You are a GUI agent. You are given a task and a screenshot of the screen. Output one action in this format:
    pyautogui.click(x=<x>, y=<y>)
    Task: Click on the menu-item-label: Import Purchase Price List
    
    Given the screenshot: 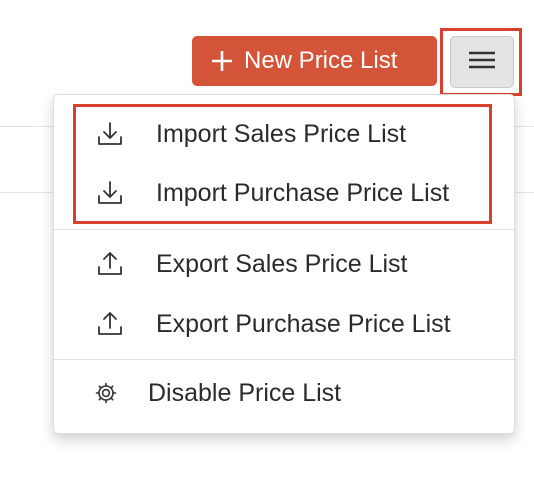 What is the action you would take?
    pyautogui.click(x=303, y=192)
    